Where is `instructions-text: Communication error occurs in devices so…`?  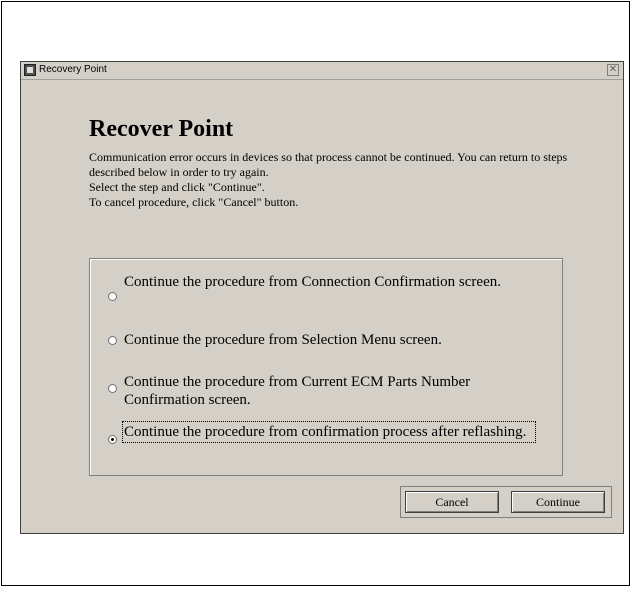
instructions-text: Communication error occurs in devices so… is located at coordinates (329, 180).